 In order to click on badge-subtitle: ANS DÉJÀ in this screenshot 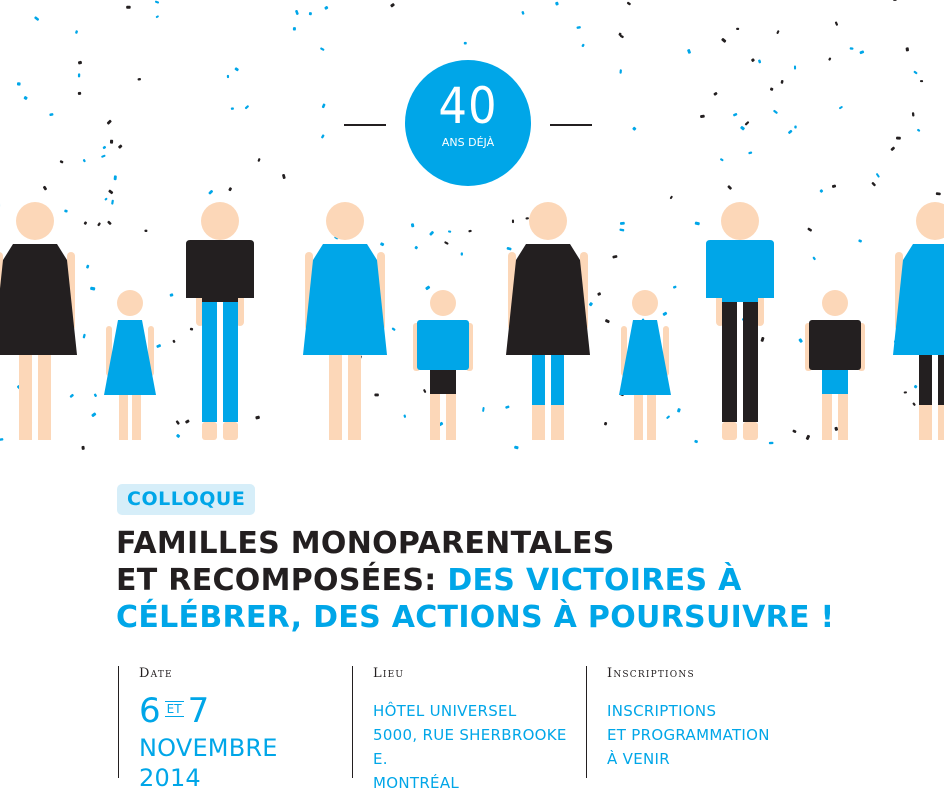, I will do `click(468, 143)`.